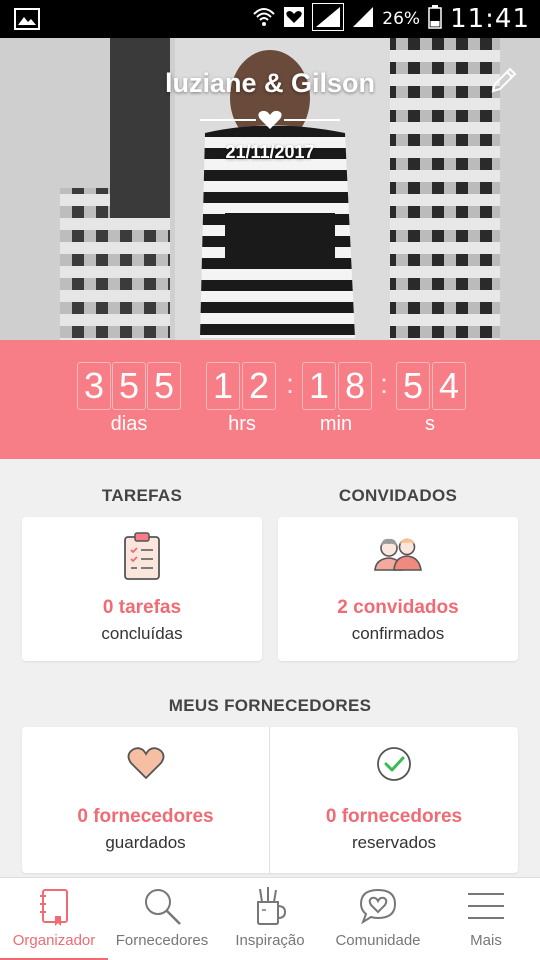  What do you see at coordinates (142, 589) in the screenshot?
I see `tasks-card: 0 tarefas concluídas` at bounding box center [142, 589].